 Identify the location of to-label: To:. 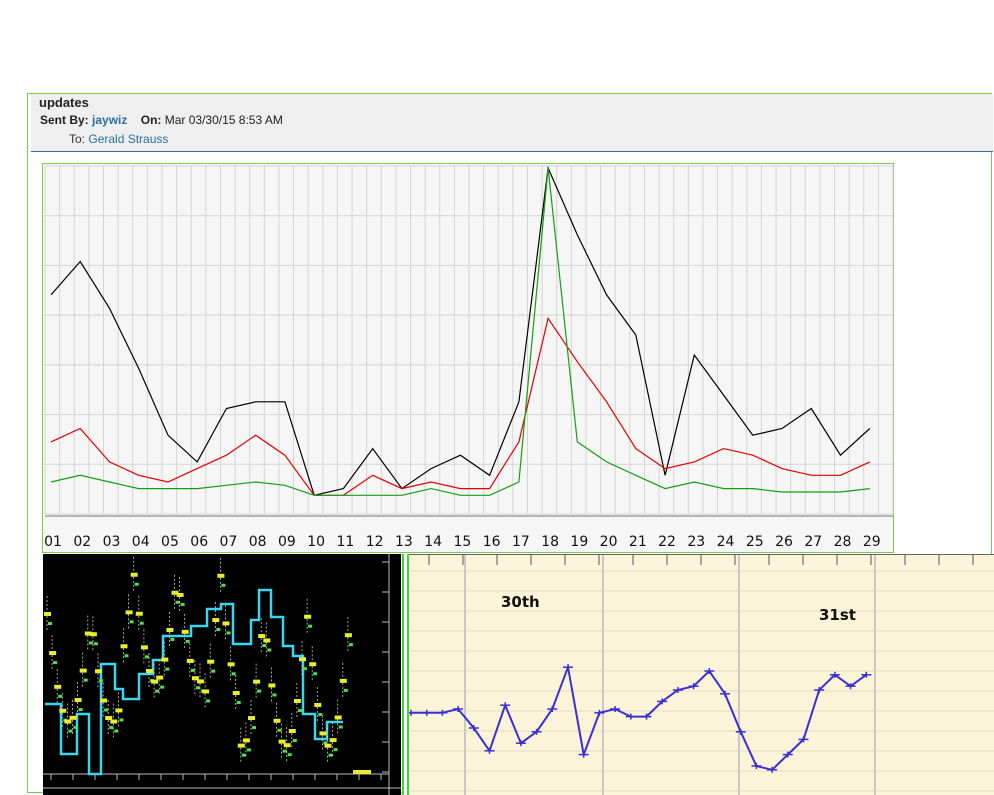
(77, 139).